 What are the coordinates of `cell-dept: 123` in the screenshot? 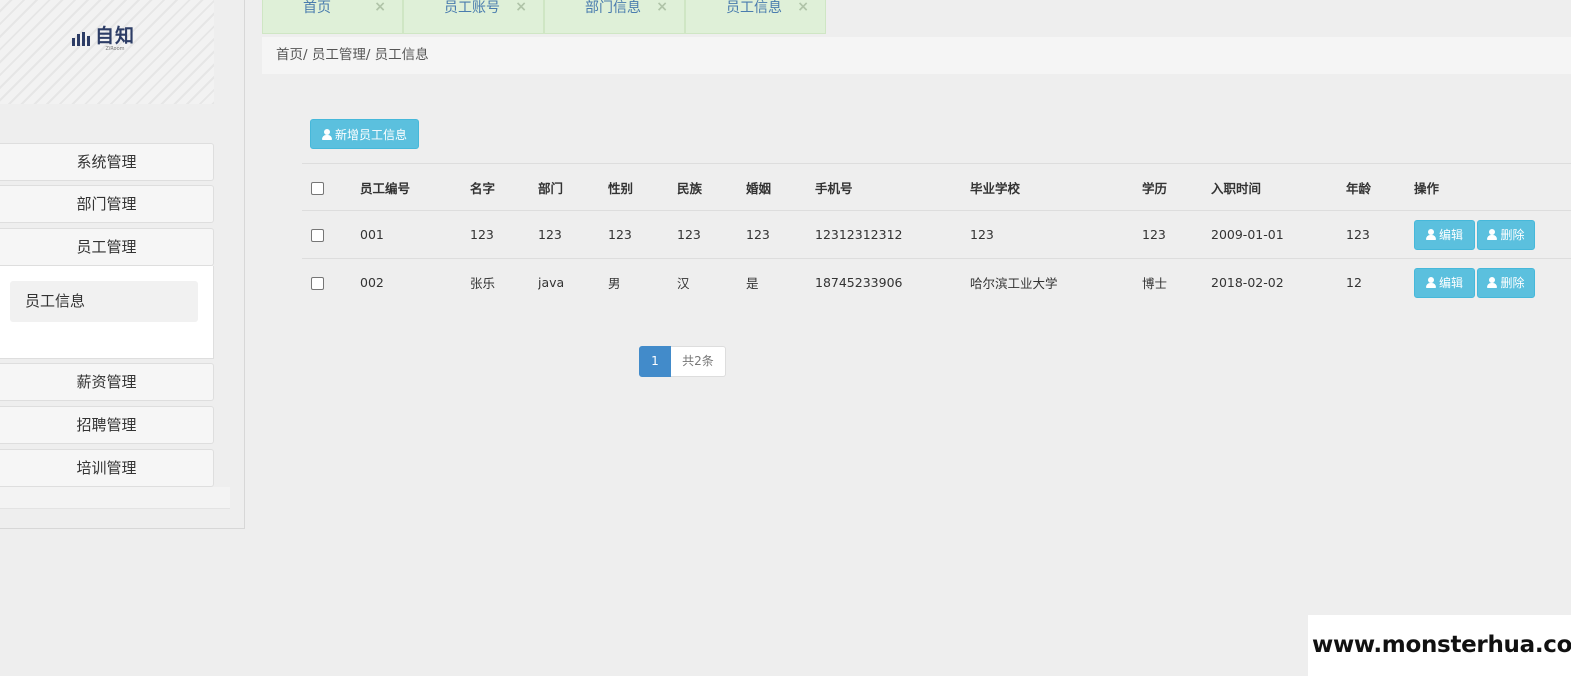 It's located at (550, 234).